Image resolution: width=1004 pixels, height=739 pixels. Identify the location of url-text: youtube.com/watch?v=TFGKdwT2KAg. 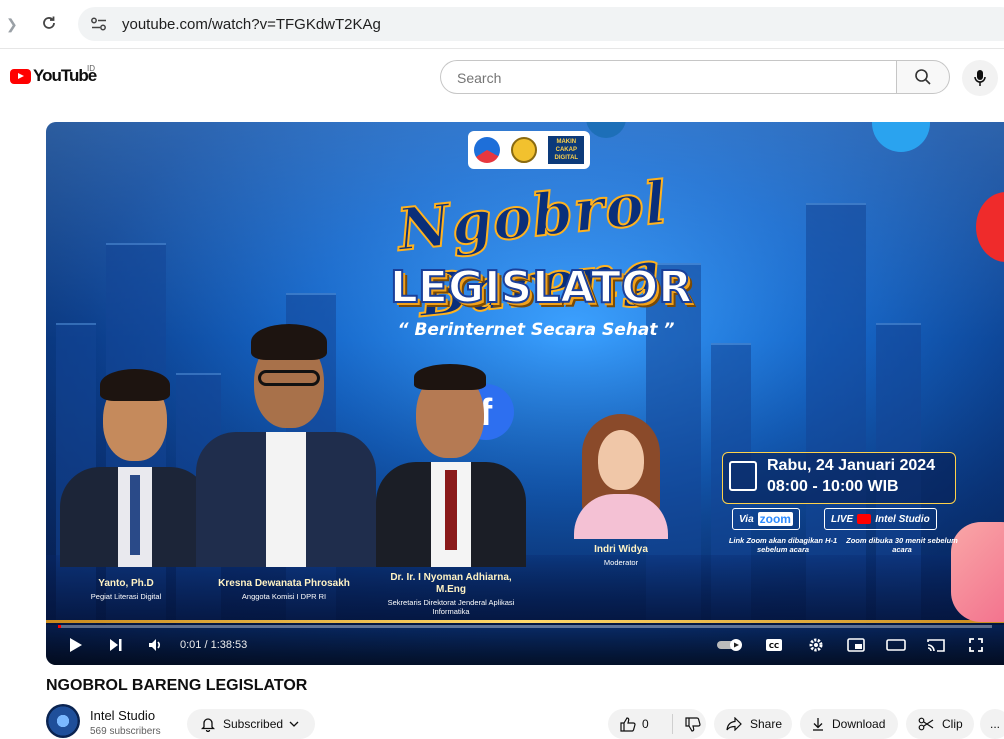
(251, 24).